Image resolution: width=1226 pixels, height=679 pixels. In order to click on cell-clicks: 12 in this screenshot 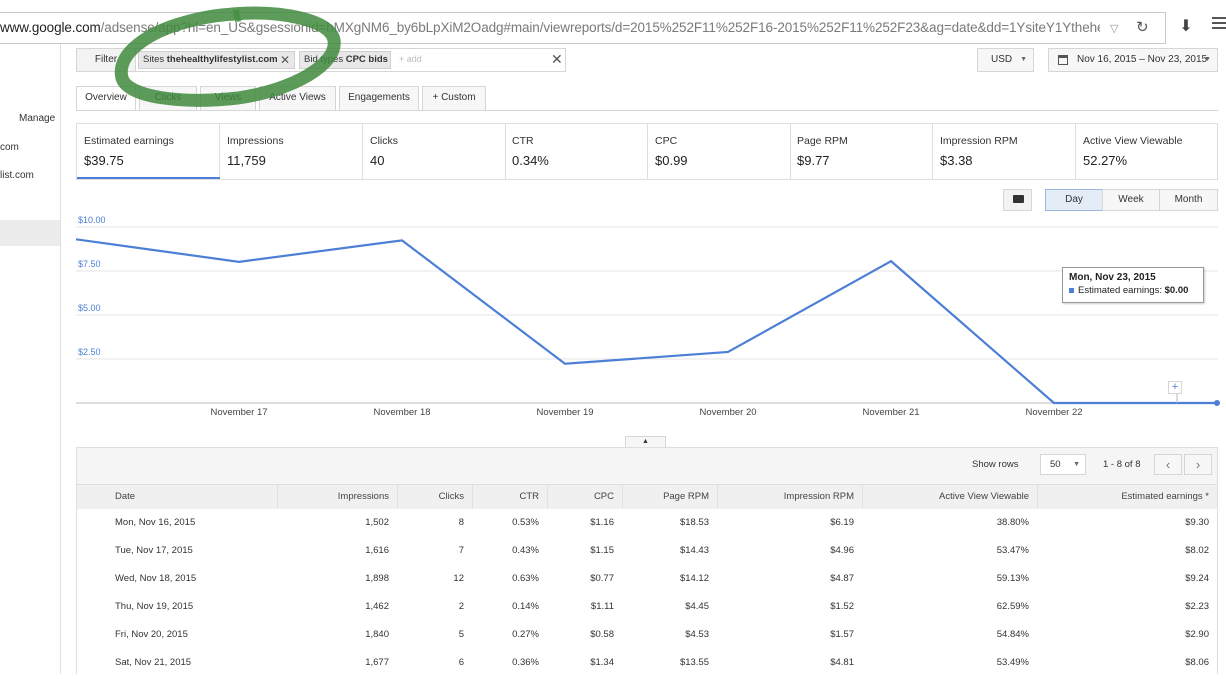, I will do `click(434, 579)`.